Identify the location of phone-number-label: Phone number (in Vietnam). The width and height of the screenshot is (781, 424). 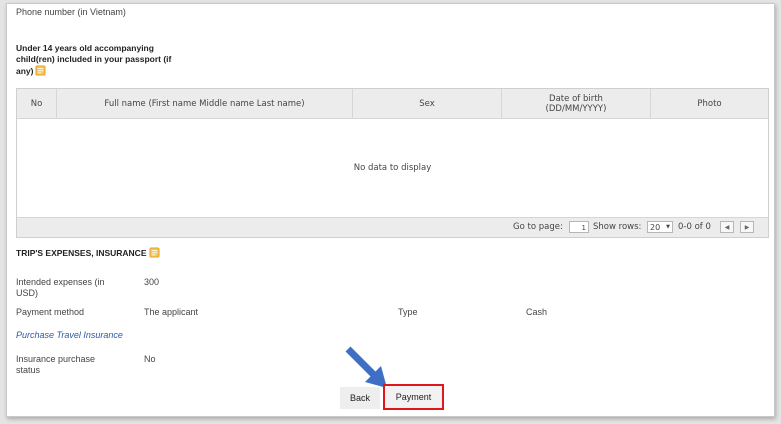
(71, 12).